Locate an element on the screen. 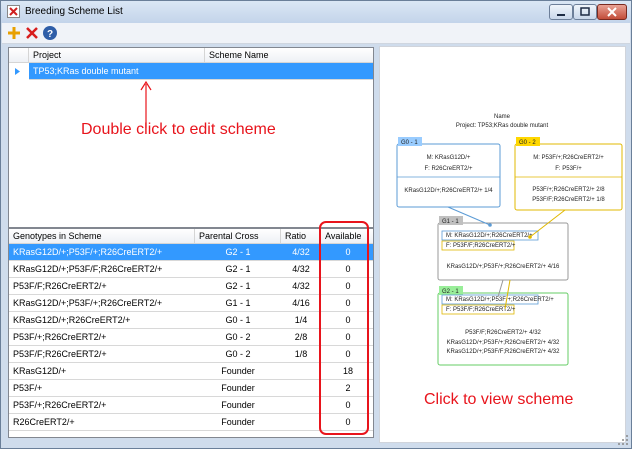  maximize-icon is located at coordinates (585, 11).